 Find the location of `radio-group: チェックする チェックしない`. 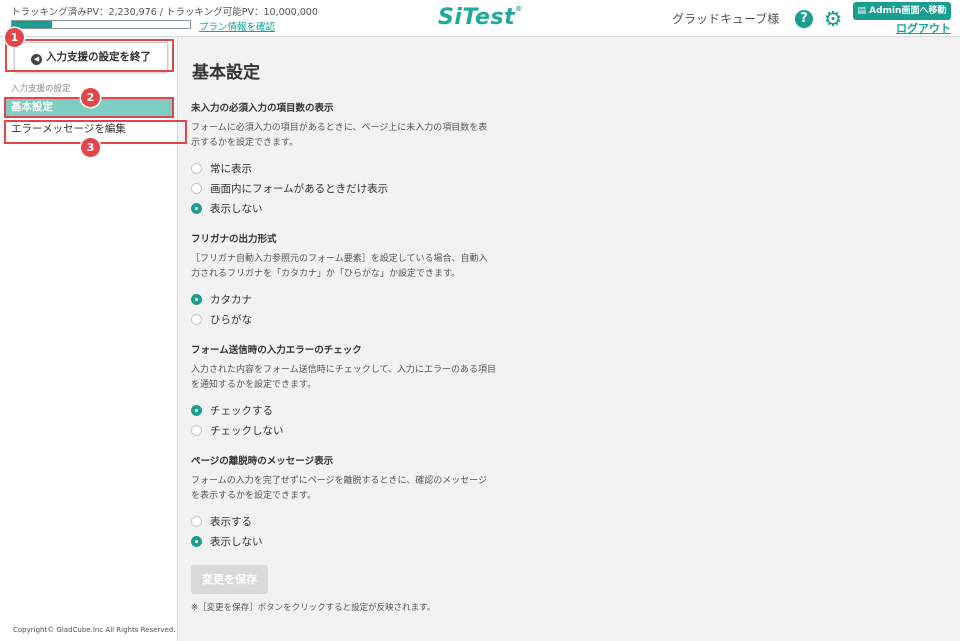

radio-group: チェックする チェックしない is located at coordinates (351, 420).